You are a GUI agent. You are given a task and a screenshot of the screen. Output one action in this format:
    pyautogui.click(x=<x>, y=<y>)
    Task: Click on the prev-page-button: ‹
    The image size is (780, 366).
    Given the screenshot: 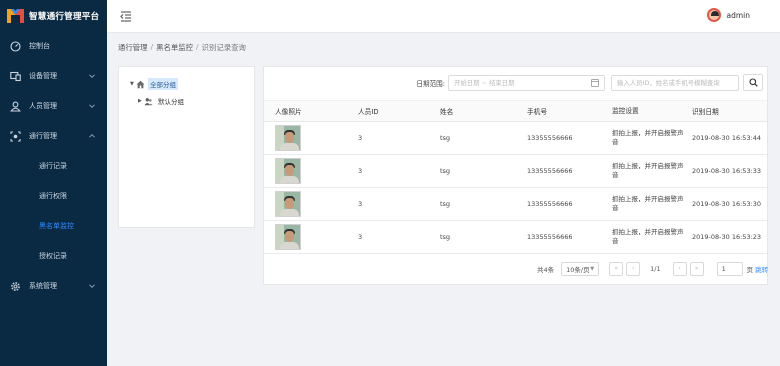 What is the action you would take?
    pyautogui.click(x=633, y=268)
    